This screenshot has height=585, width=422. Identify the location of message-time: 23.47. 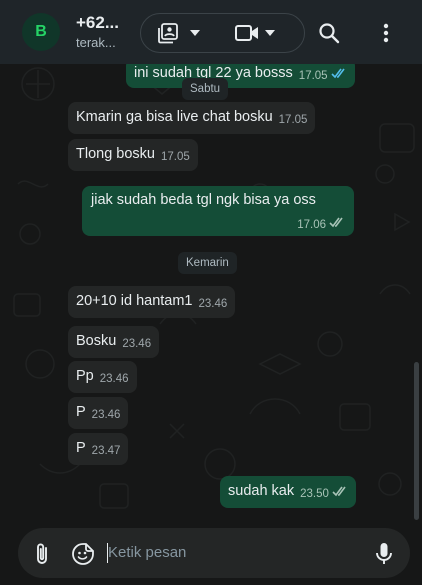
(106, 451).